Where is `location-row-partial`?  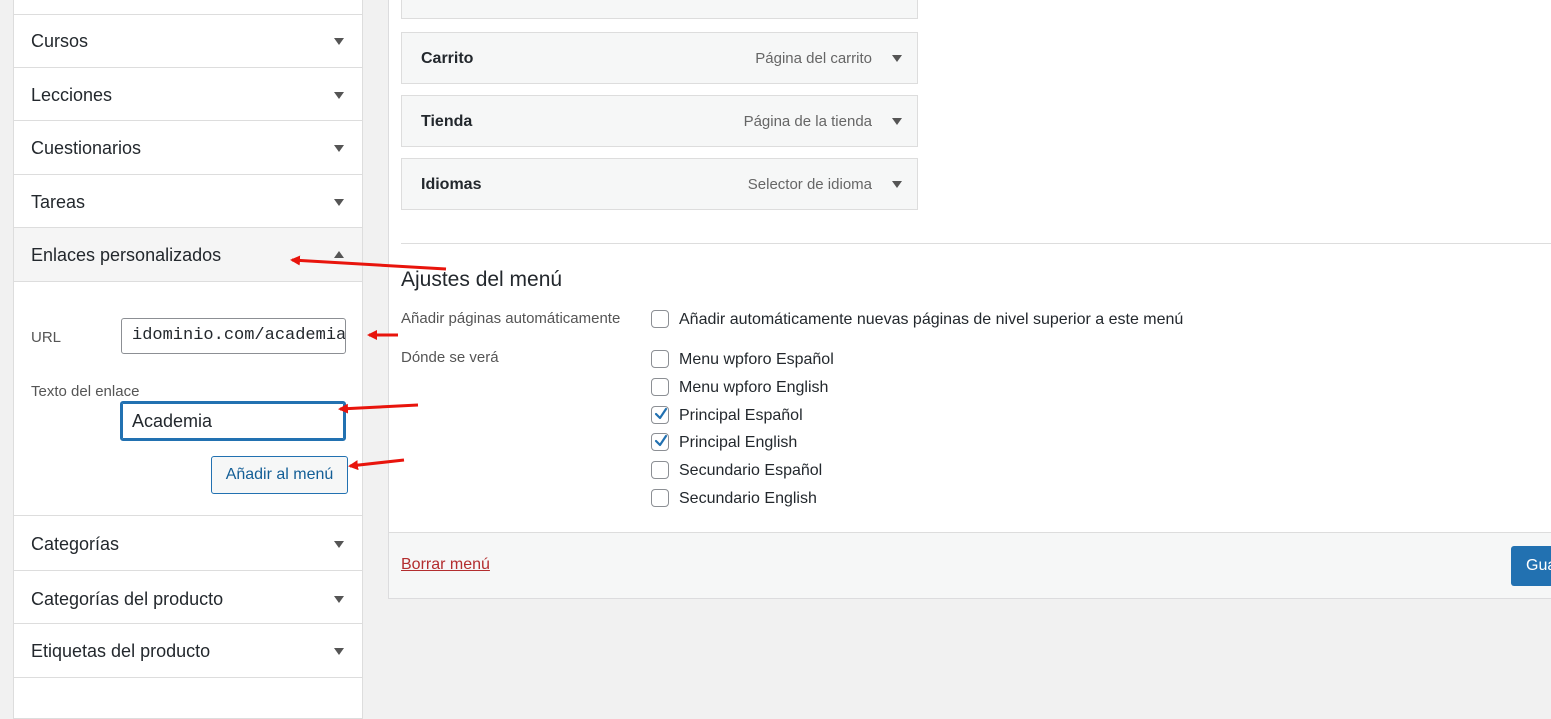
location-row-partial is located at coordinates (659, 9).